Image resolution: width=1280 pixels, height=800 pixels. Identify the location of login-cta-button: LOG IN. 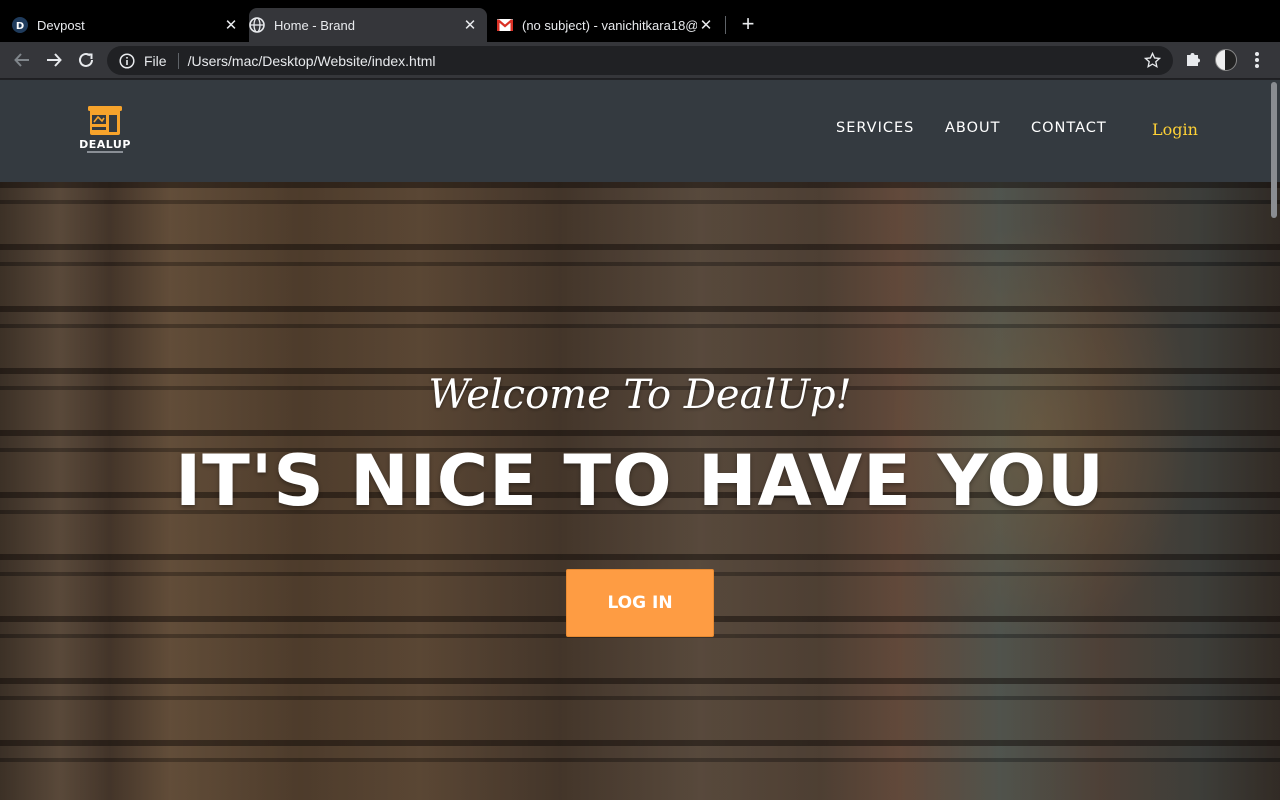
(640, 603).